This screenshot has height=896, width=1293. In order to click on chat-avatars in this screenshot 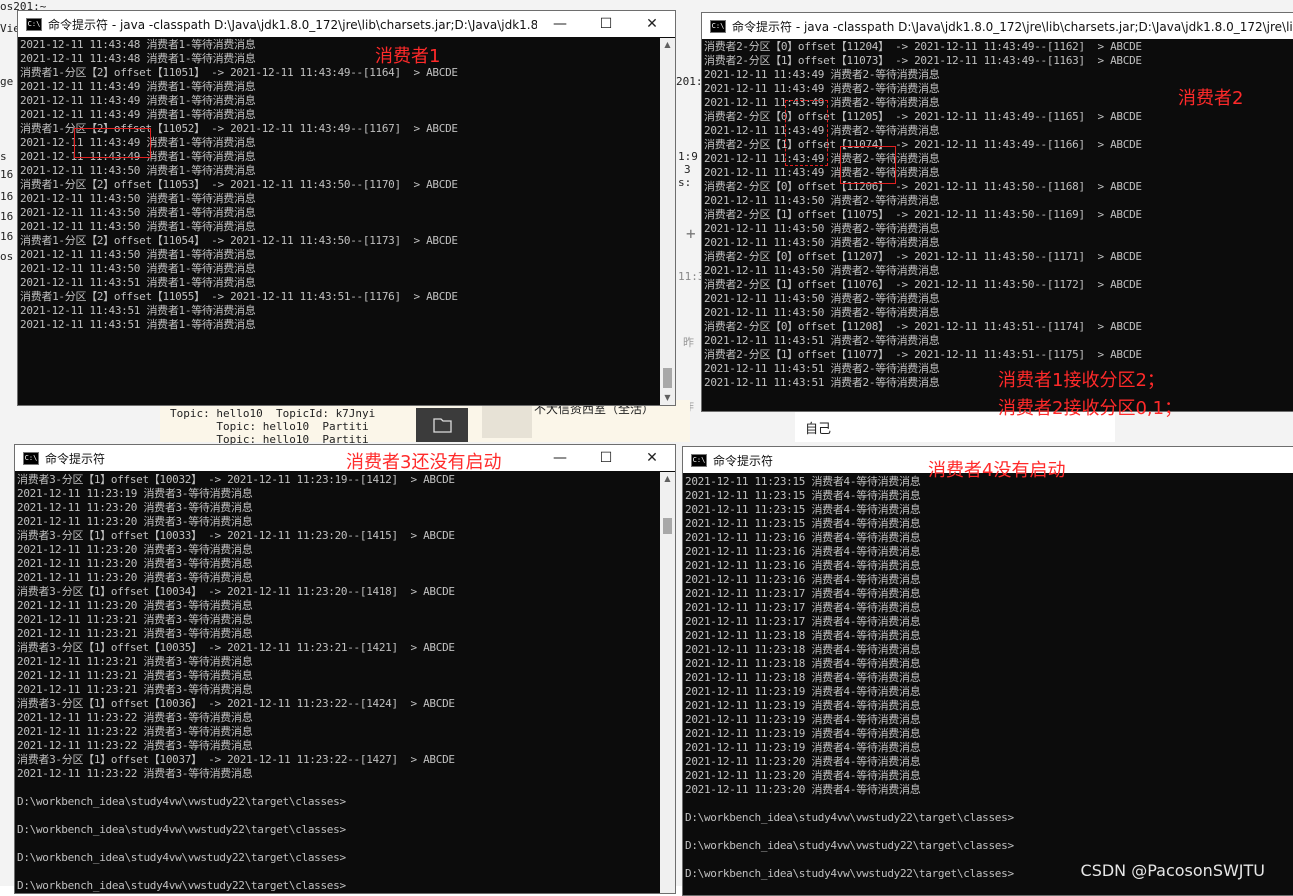, I will do `click(507, 421)`.